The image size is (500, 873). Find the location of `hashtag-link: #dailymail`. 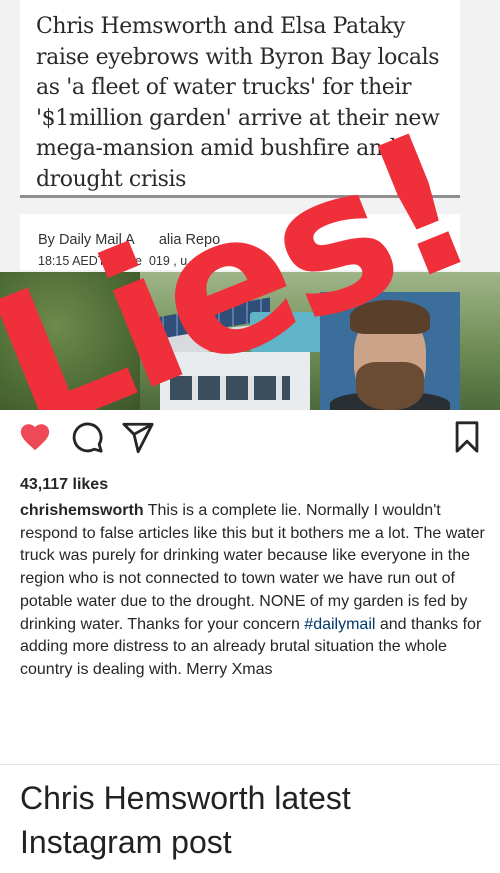

hashtag-link: #dailymail is located at coordinates (339, 624).